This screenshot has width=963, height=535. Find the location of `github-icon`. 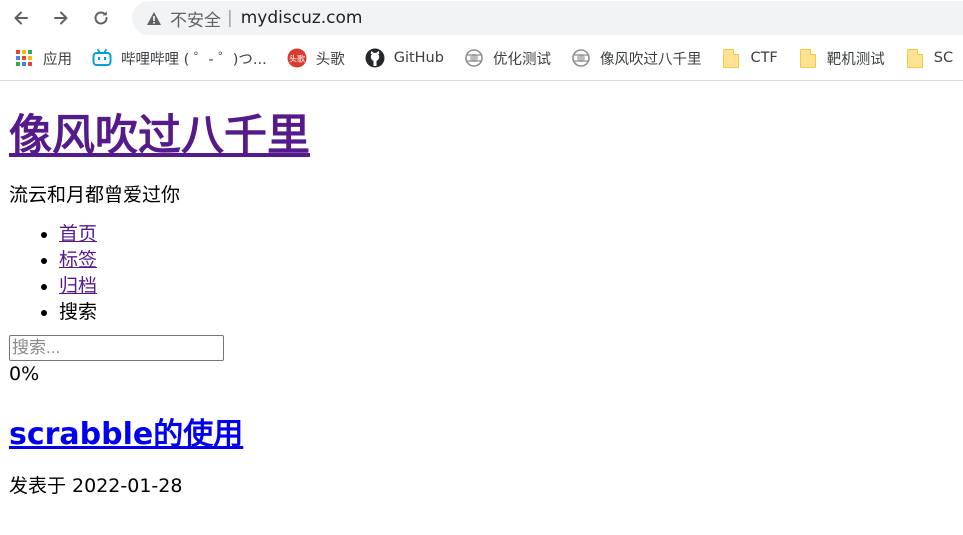

github-icon is located at coordinates (375, 58).